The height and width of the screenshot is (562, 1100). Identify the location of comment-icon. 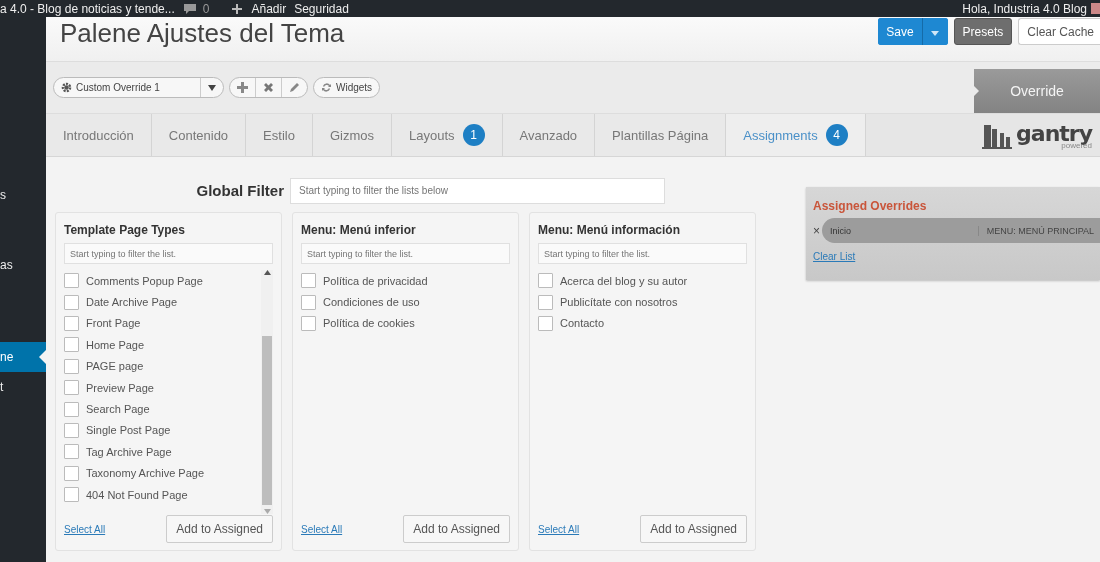
(189, 8).